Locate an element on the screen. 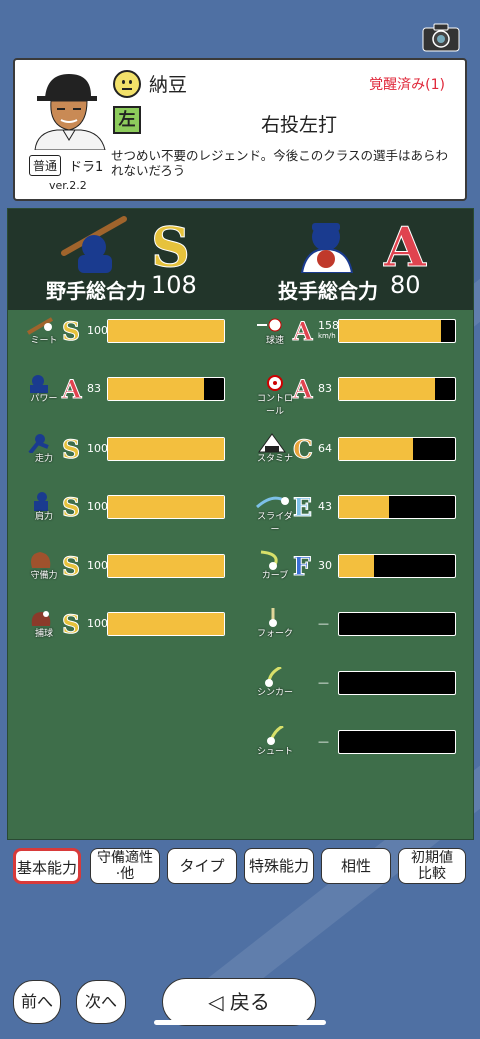 The image size is (480, 1039). next-button: 次へ is located at coordinates (101, 1002).